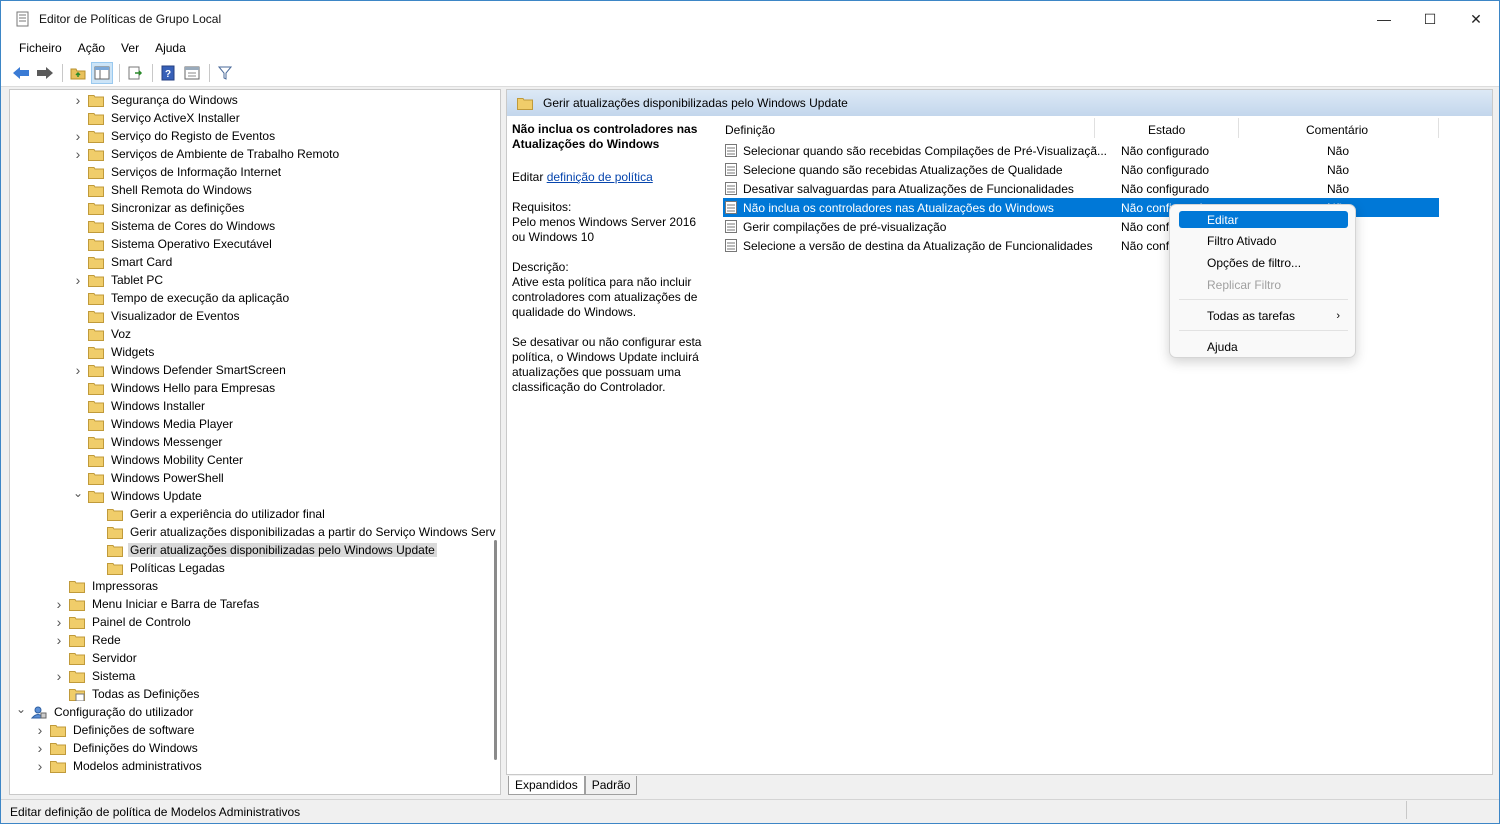 This screenshot has width=1500, height=824. Describe the element at coordinates (156, 118) in the screenshot. I see `tree-item: Serviço ActiveX Installer` at that location.